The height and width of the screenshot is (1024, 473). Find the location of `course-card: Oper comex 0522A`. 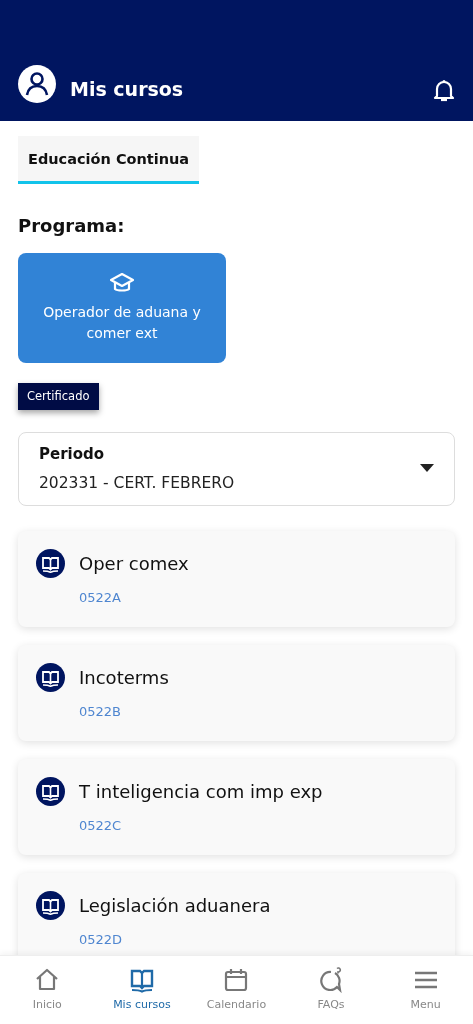

course-card: Oper comex 0522A is located at coordinates (236, 578).